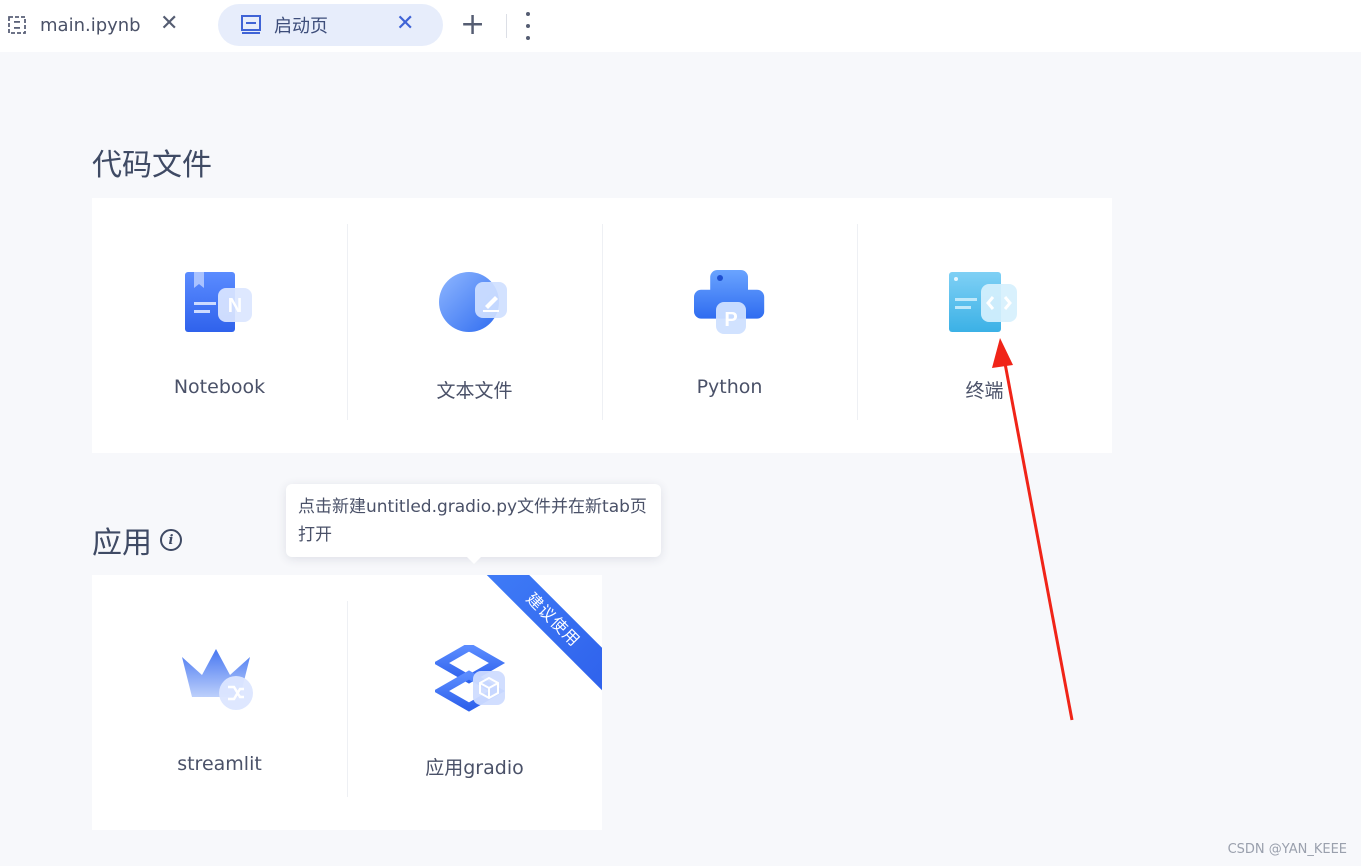 The image size is (1361, 866). I want to click on card-label: 应用gradio, so click(474, 768).